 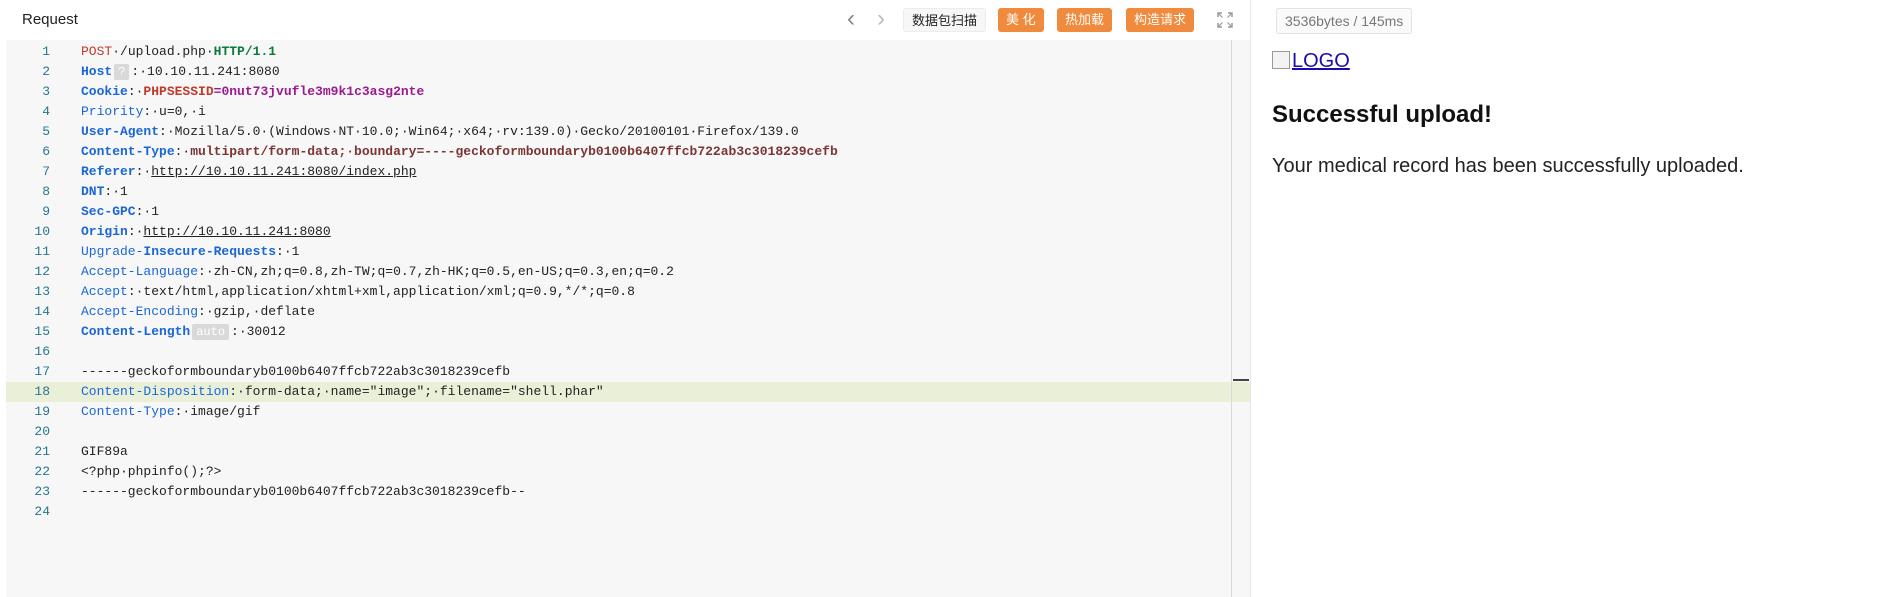 I want to click on code-text: Content-Length auto:·30012, so click(x=183, y=332).